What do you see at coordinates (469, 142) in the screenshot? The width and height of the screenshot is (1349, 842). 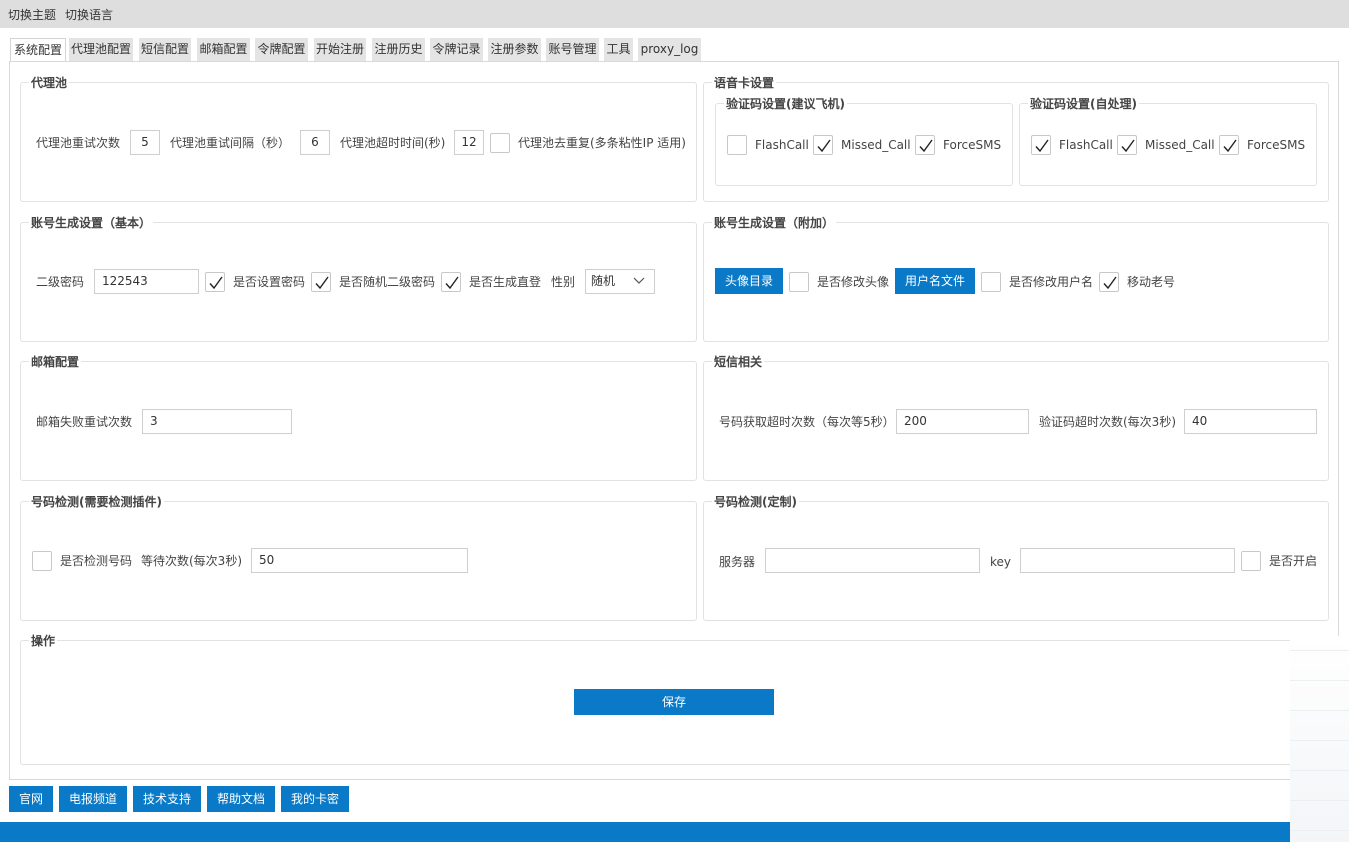 I see `proxy-timeout-input: 12` at bounding box center [469, 142].